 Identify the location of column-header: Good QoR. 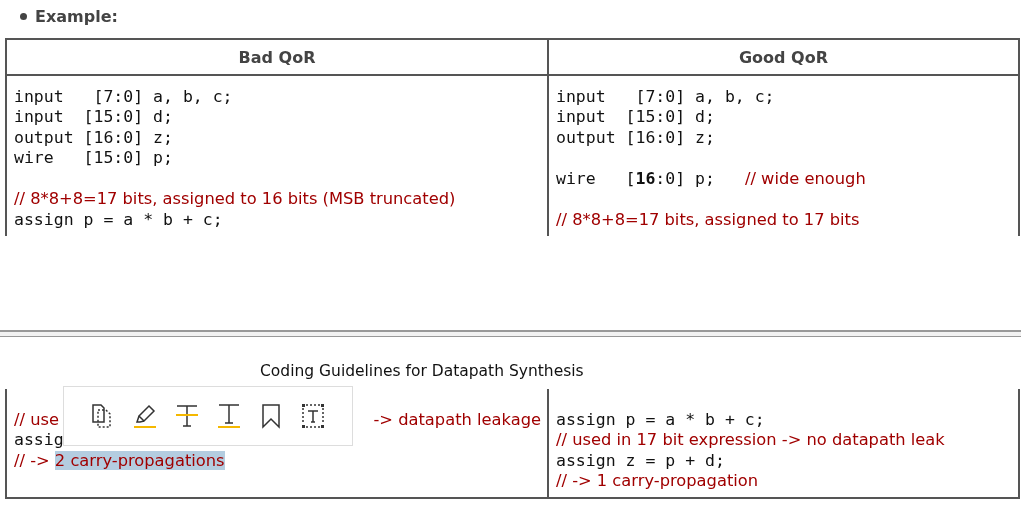
(783, 58).